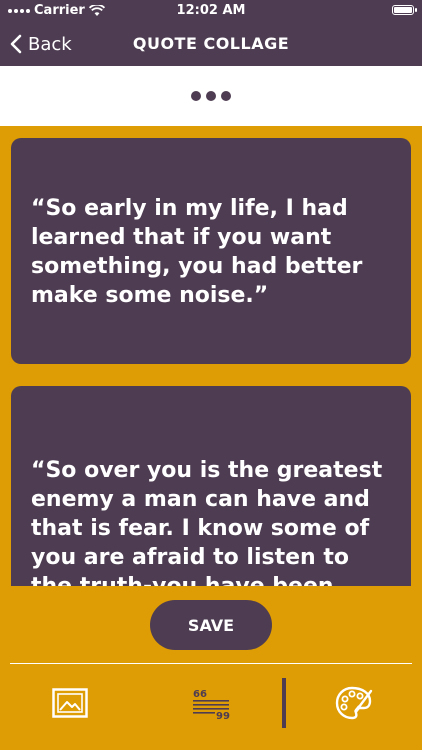 This screenshot has width=422, height=750. I want to click on svg-text: 66, so click(200, 694).